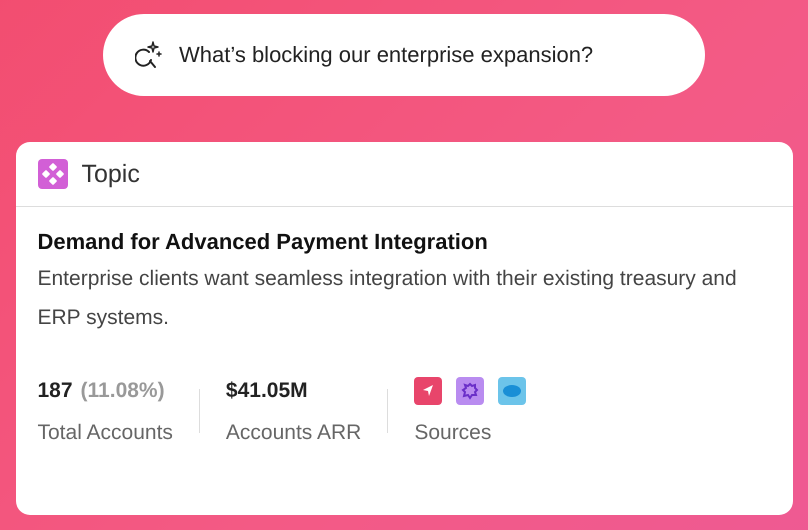 This screenshot has width=808, height=530. Describe the element at coordinates (267, 391) in the screenshot. I see `stat-value: $41.05M` at that location.